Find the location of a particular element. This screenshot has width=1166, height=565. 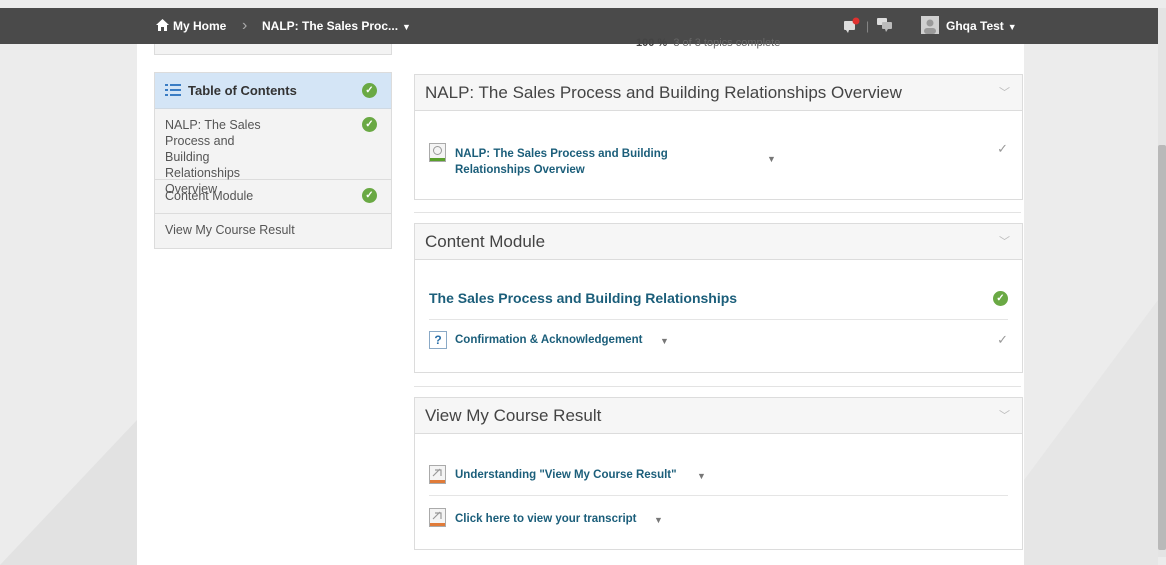

sidebar-item-label: Content Module is located at coordinates (209, 196).